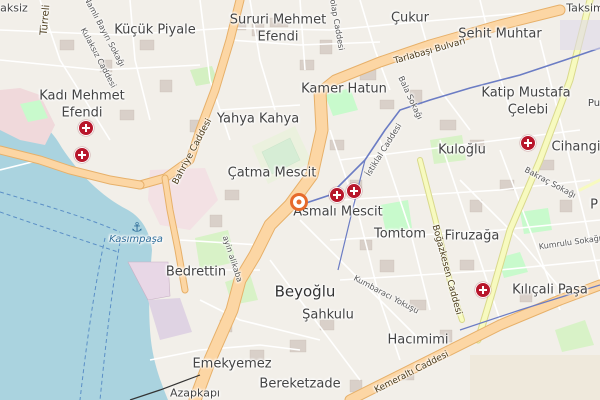 This screenshot has width=600, height=400. I want to click on label-taksim: Taksim, so click(583, 8).